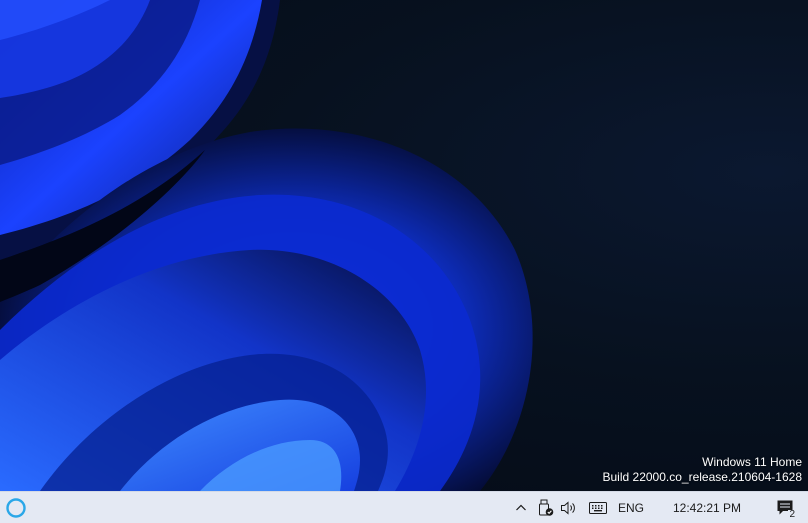 The width and height of the screenshot is (808, 523). I want to click on cortana-button, so click(16, 507).